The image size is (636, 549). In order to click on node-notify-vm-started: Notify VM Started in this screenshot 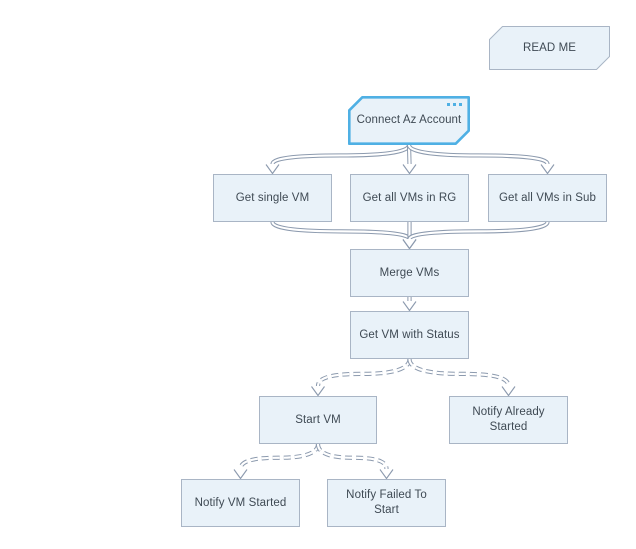, I will do `click(240, 503)`.